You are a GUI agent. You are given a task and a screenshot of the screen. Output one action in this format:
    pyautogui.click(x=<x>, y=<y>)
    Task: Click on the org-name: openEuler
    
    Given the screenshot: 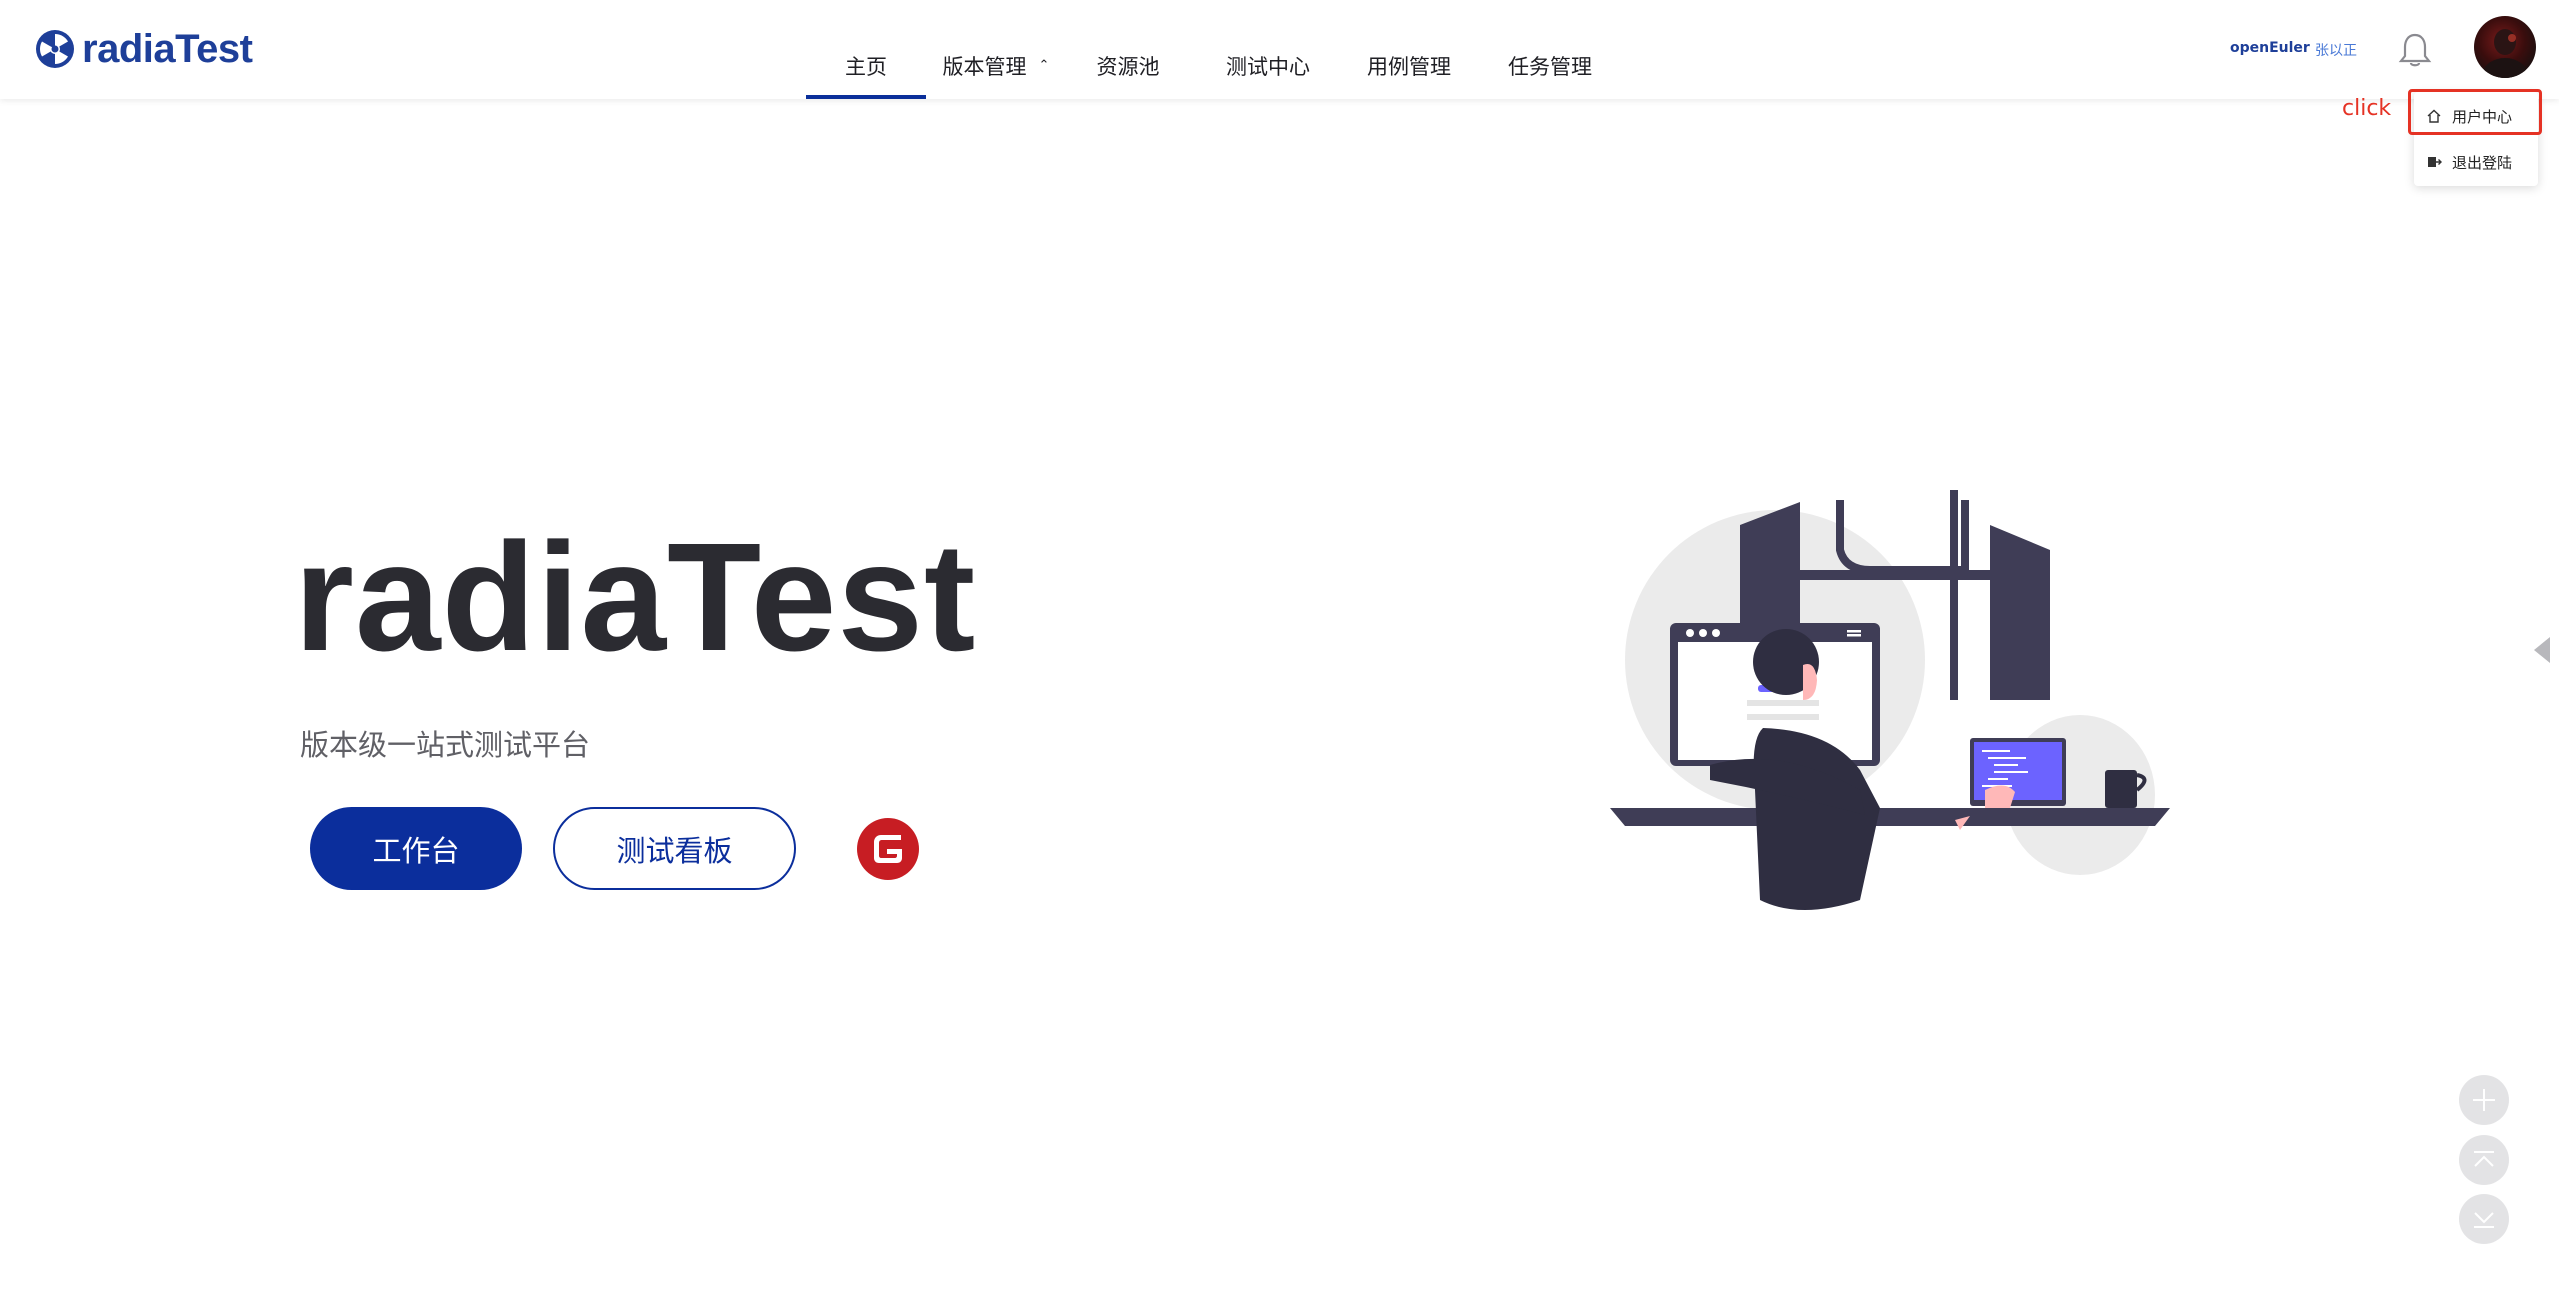 What is the action you would take?
    pyautogui.click(x=2270, y=48)
    